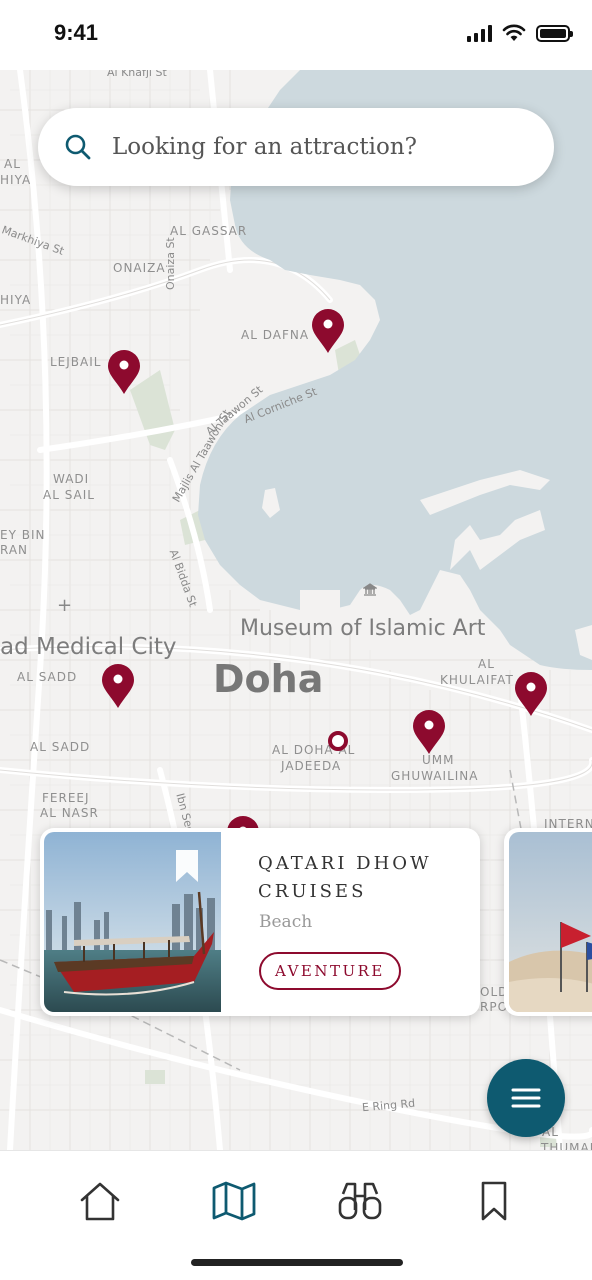 The width and height of the screenshot is (592, 1280). What do you see at coordinates (139, 268) in the screenshot?
I see `map-label: ONAIZA` at bounding box center [139, 268].